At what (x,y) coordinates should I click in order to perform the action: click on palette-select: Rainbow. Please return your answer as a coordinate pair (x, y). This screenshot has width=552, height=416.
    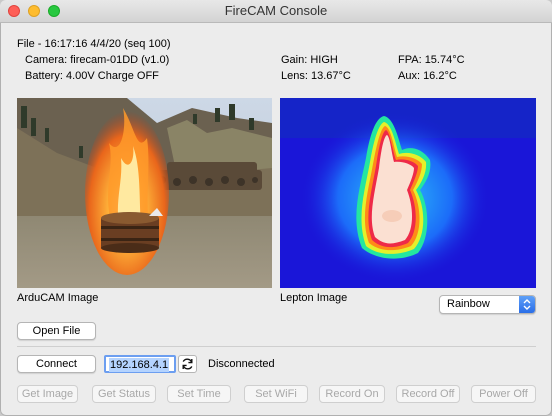
    Looking at the image, I should click on (487, 304).